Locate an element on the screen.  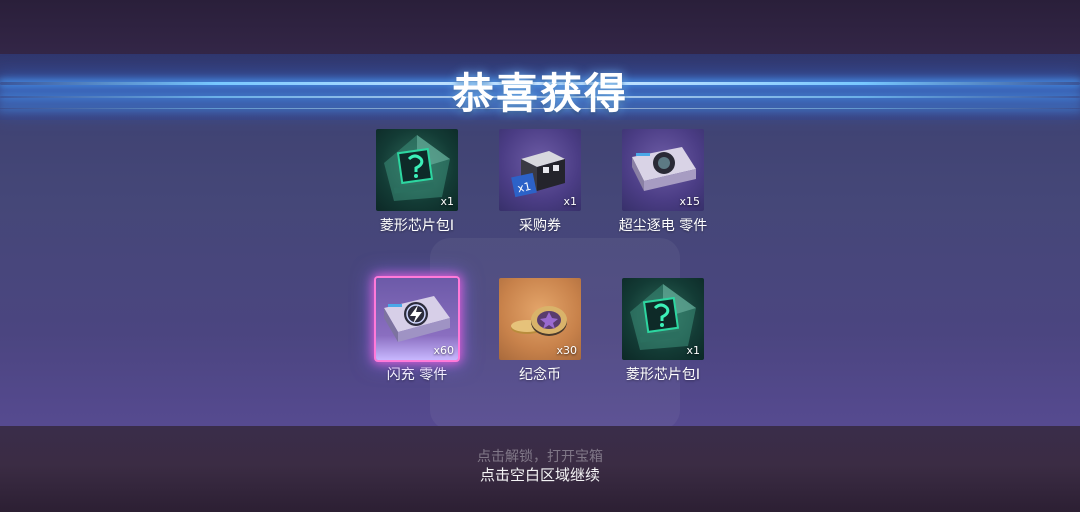
reward-item: x15 超尘逐电 零件 is located at coordinates (663, 182).